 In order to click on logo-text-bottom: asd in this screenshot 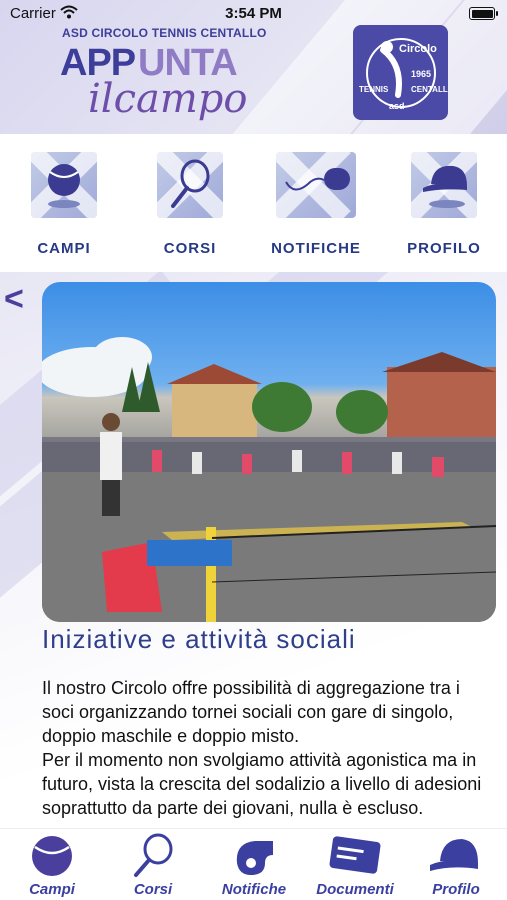, I will do `click(397, 106)`.